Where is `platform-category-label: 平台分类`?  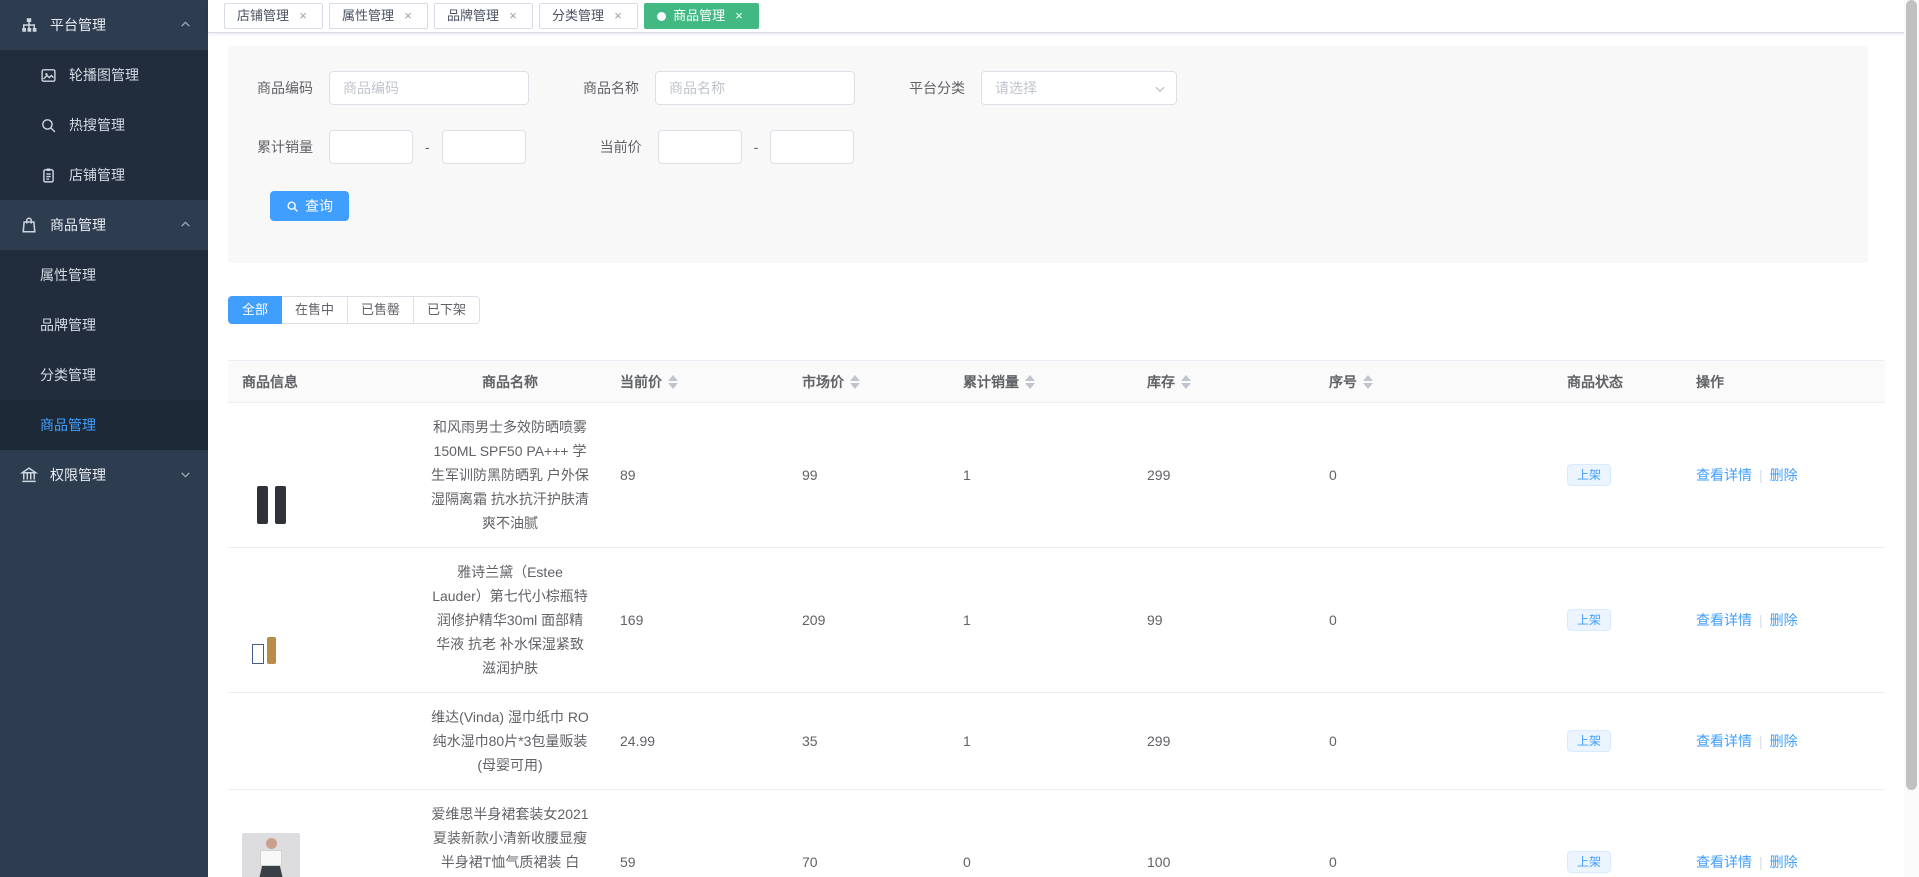
platform-category-label: 平台分类 is located at coordinates (937, 88).